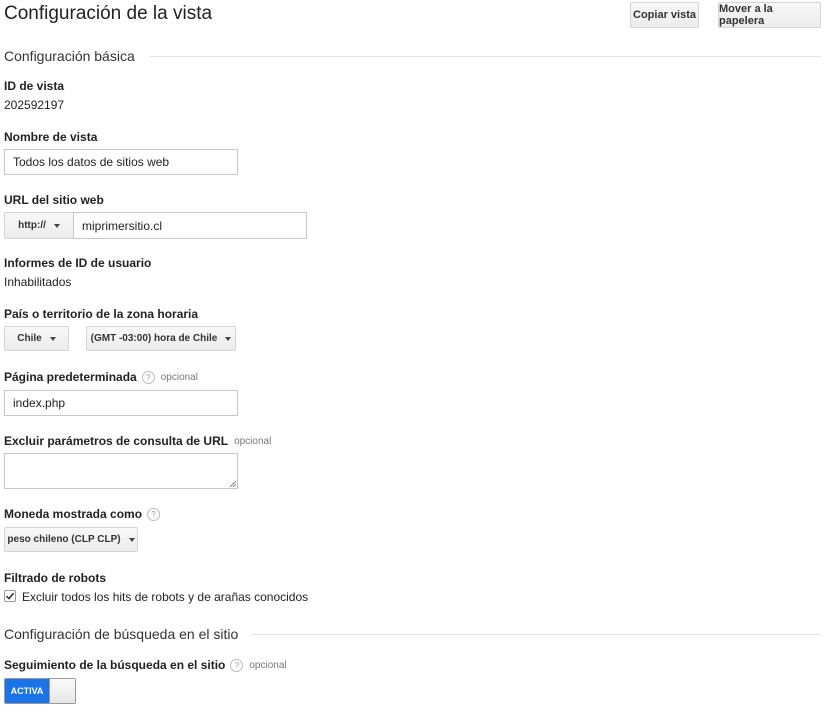 The height and width of the screenshot is (718, 825). I want to click on copy-view-button: Copiar vista, so click(664, 15).